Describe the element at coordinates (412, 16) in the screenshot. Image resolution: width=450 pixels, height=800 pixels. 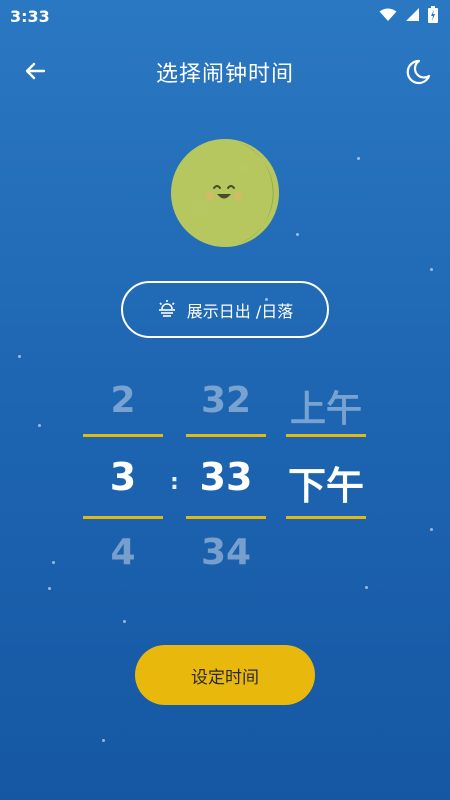
I see `signal-icon` at that location.